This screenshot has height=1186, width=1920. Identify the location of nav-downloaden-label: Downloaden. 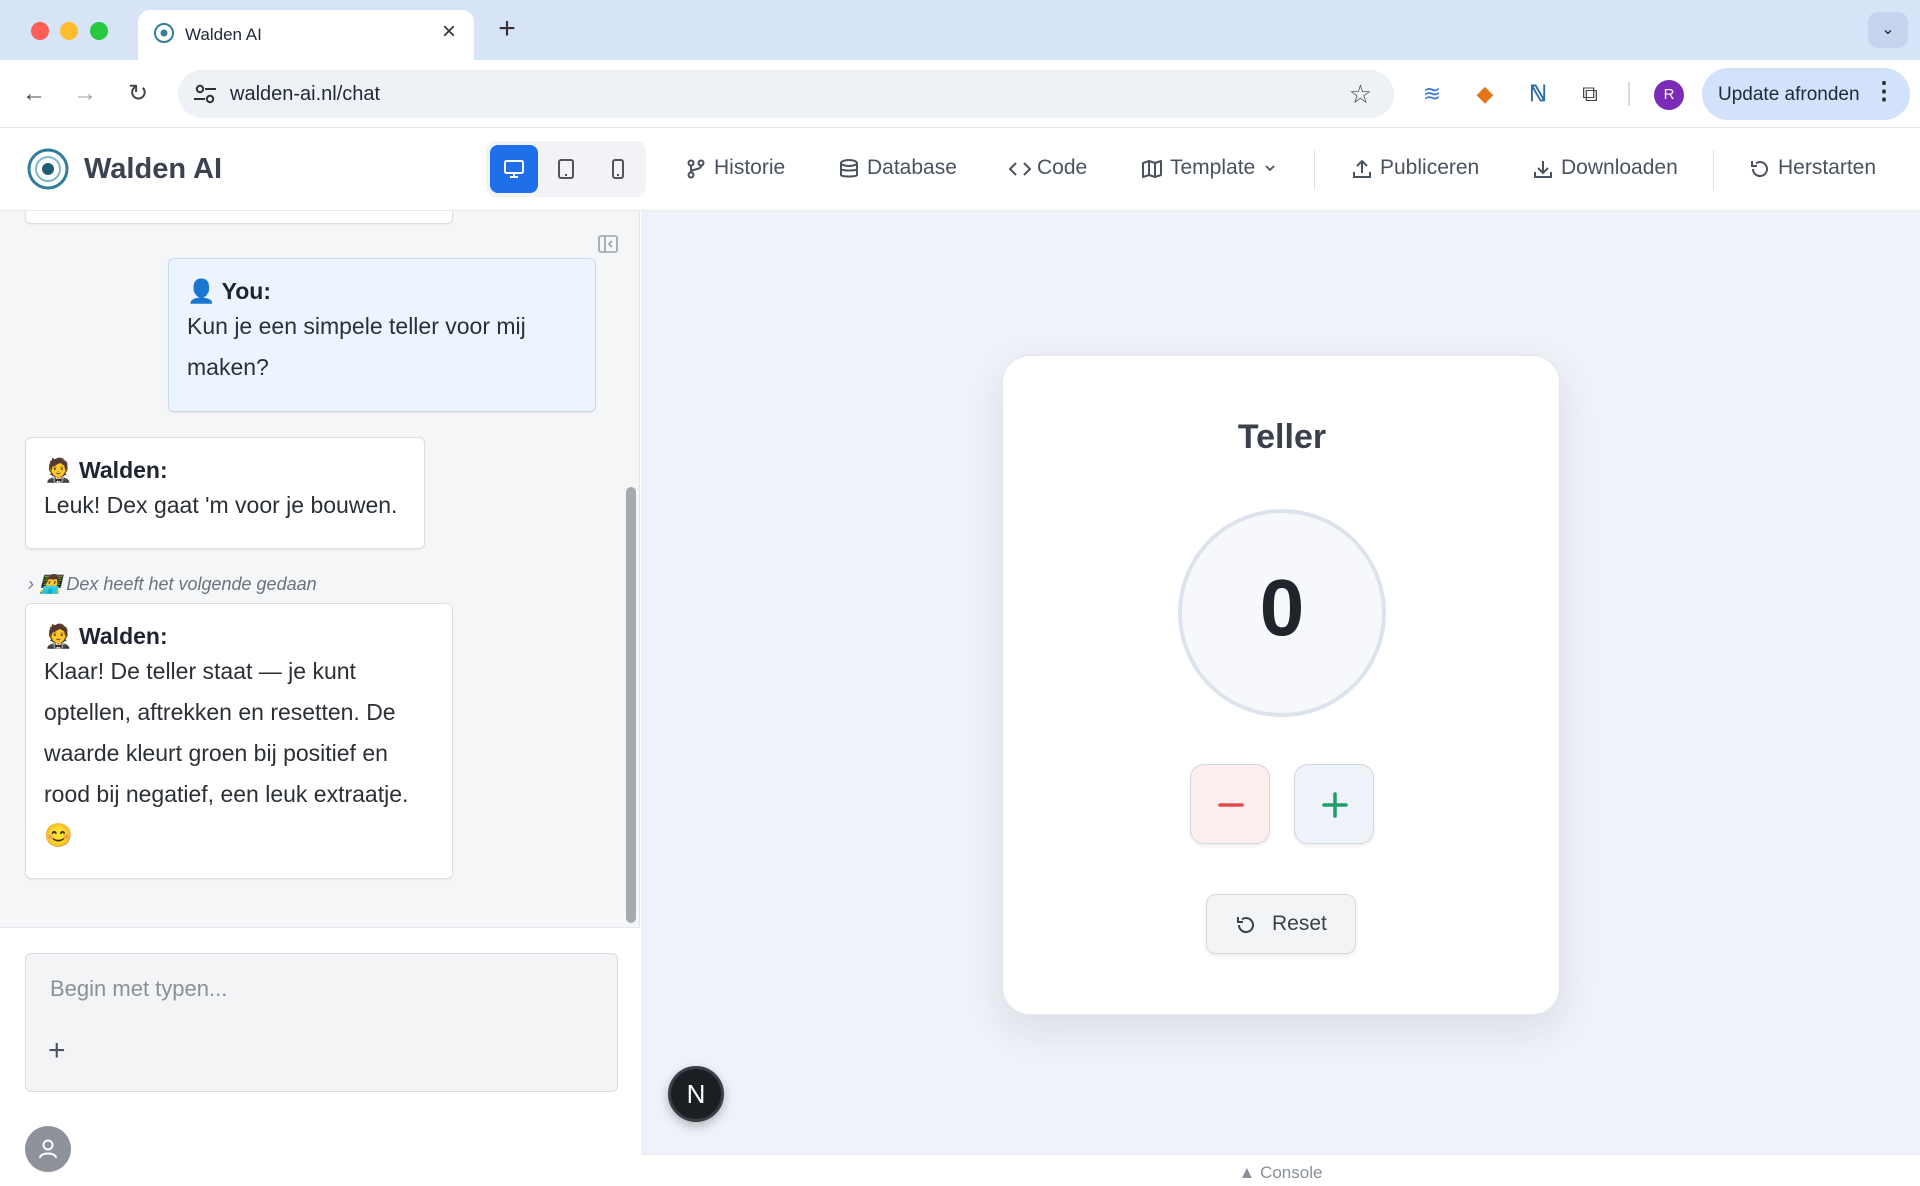
(1619, 167).